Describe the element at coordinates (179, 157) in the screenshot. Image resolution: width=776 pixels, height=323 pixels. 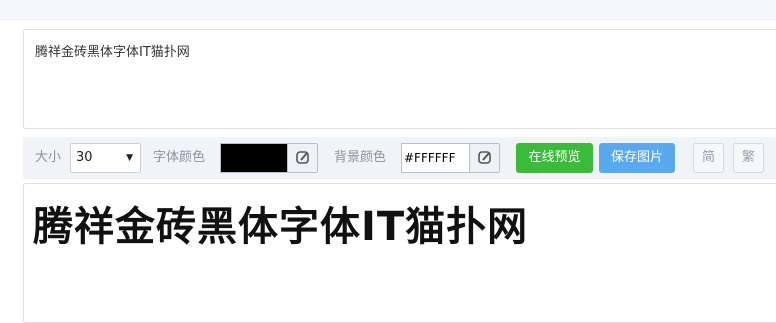
I see `font-color-label: 字体颜色` at that location.